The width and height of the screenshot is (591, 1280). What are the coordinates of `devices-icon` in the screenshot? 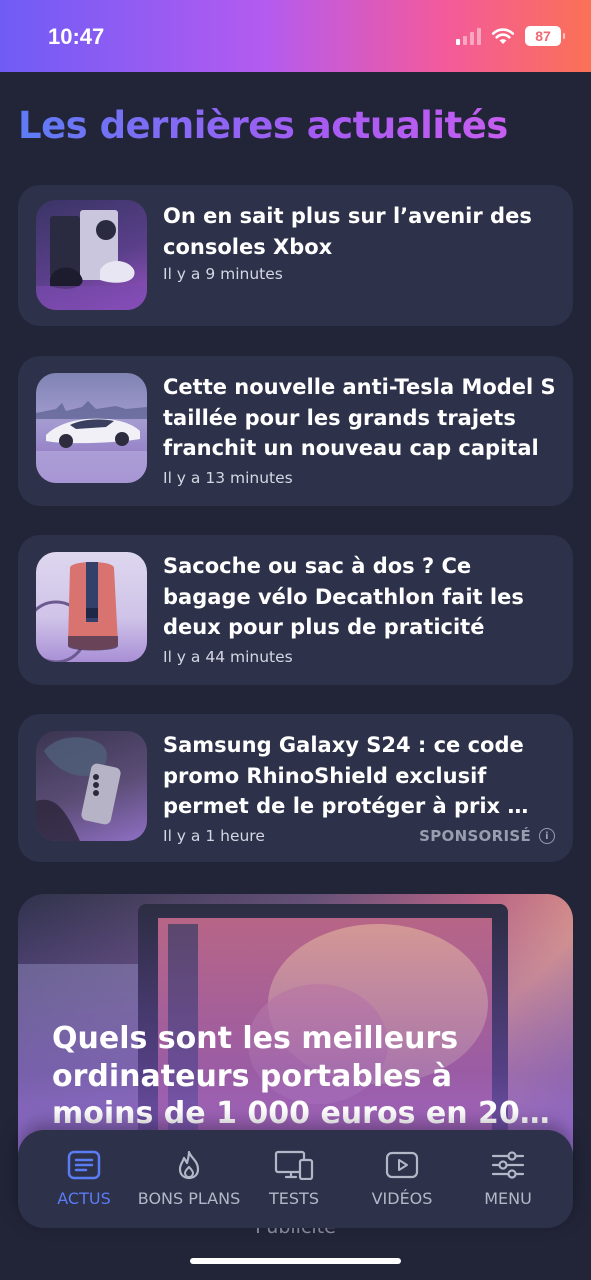 It's located at (294, 1165).